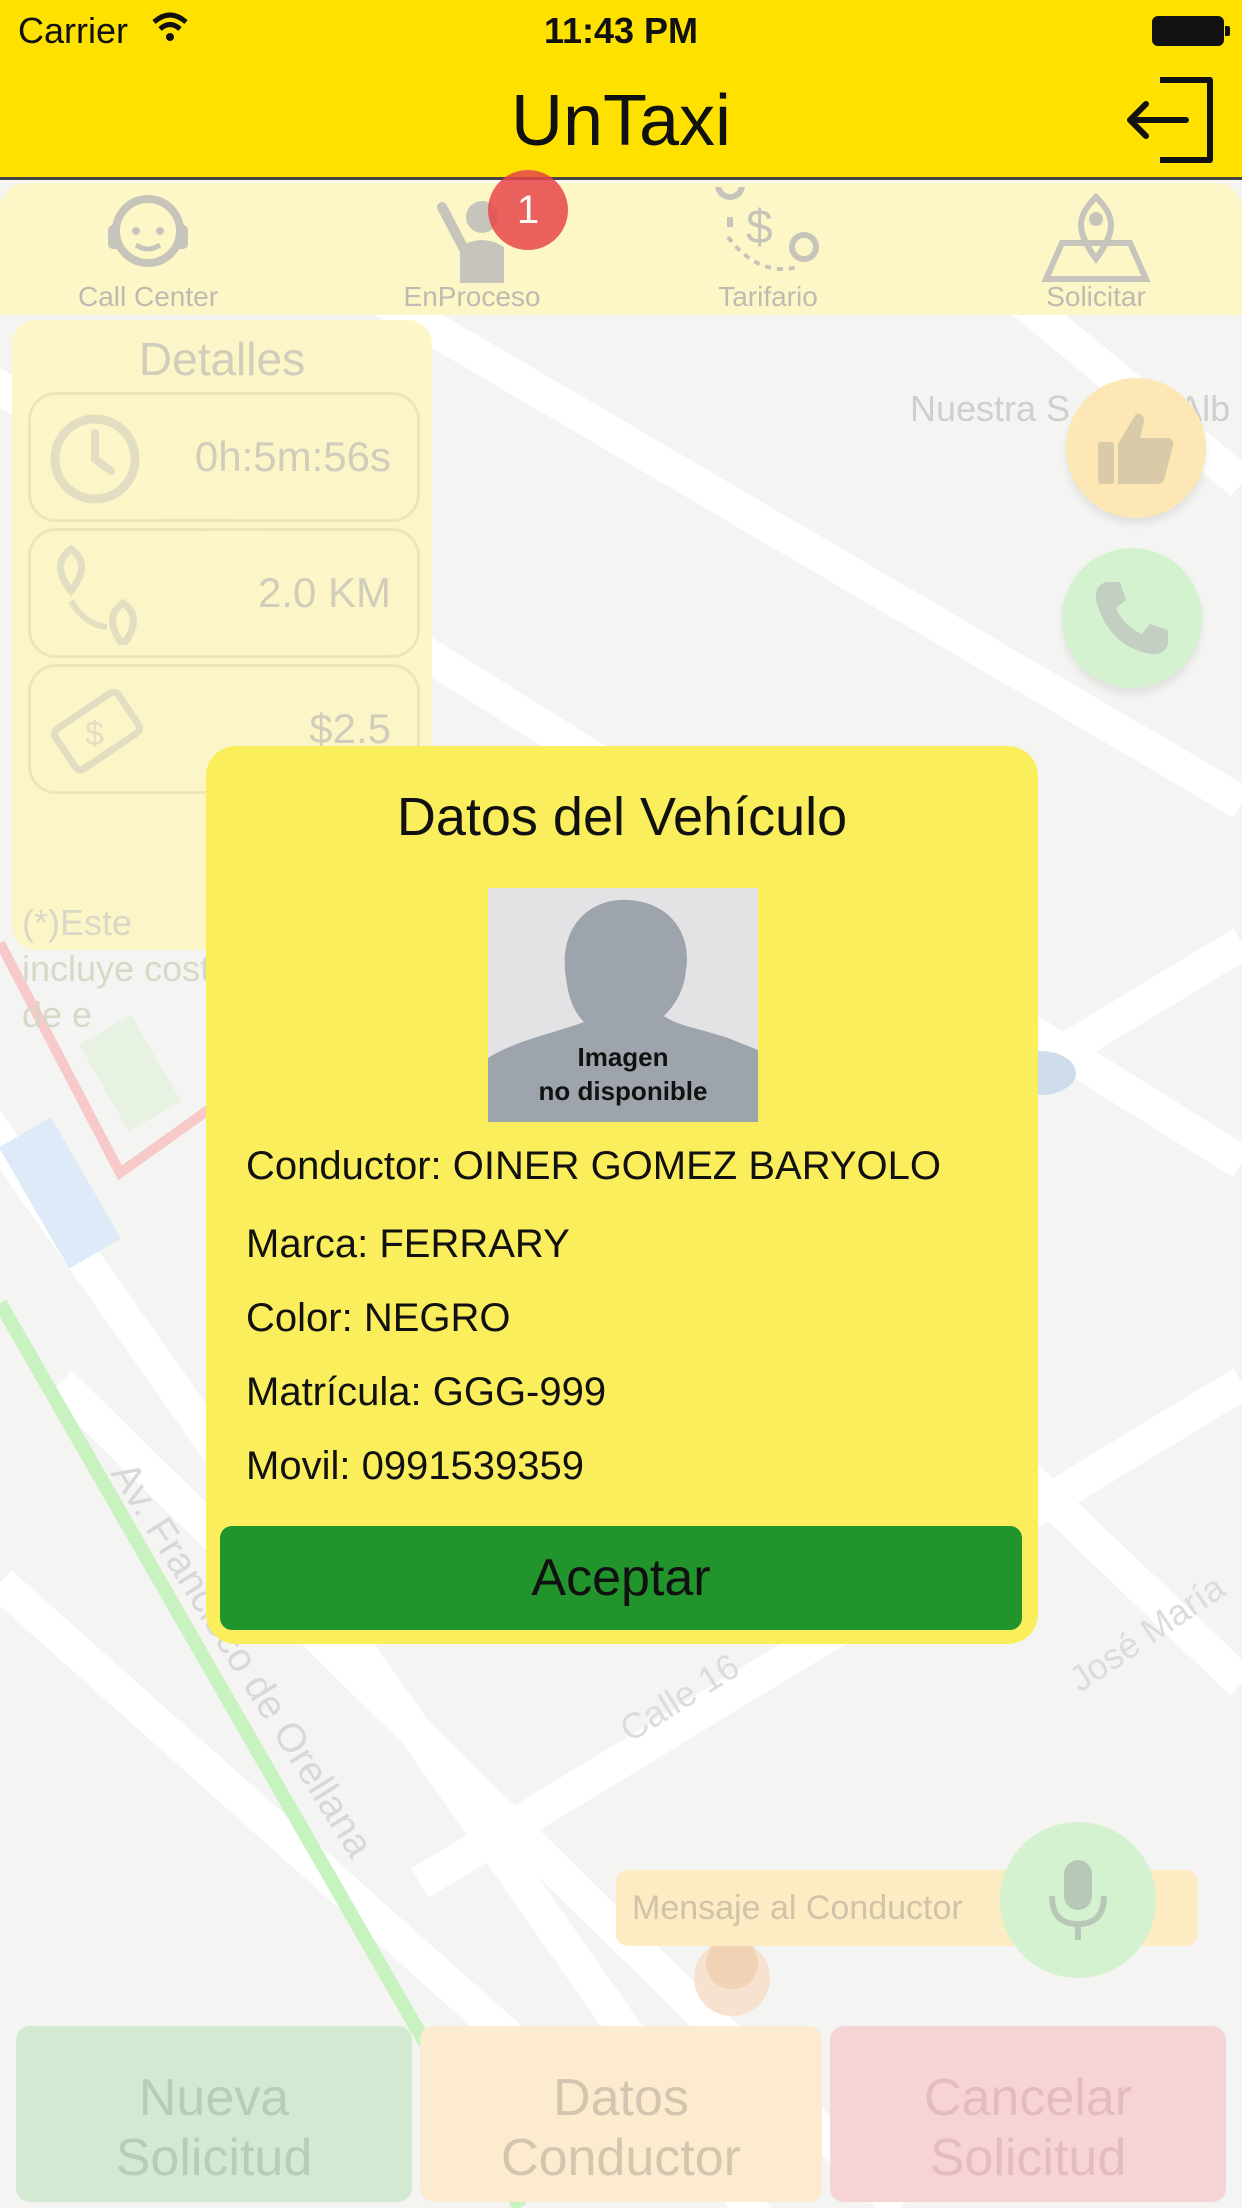  What do you see at coordinates (148, 231) in the screenshot?
I see `headset-agent-icon` at bounding box center [148, 231].